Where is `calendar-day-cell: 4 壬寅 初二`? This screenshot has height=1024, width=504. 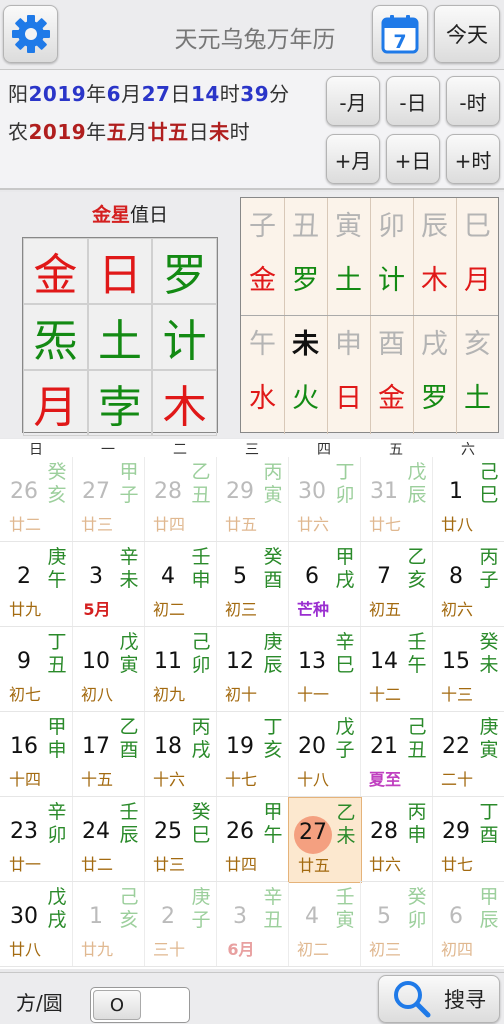 calendar-day-cell: 4 壬寅 初二 is located at coordinates (324, 924).